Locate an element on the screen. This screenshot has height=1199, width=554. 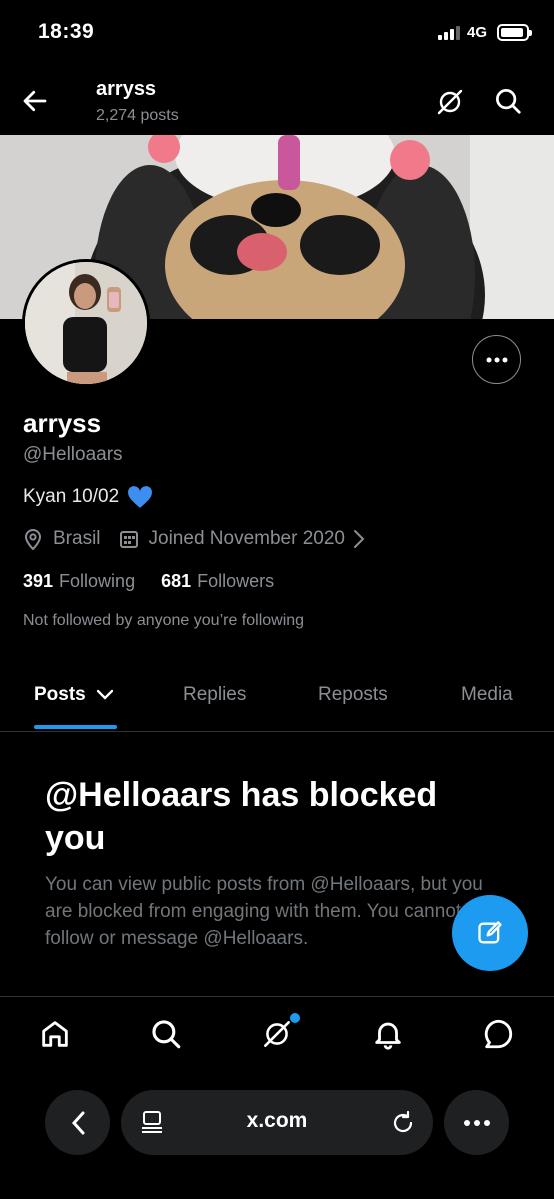
grok-button is located at coordinates (450, 102).